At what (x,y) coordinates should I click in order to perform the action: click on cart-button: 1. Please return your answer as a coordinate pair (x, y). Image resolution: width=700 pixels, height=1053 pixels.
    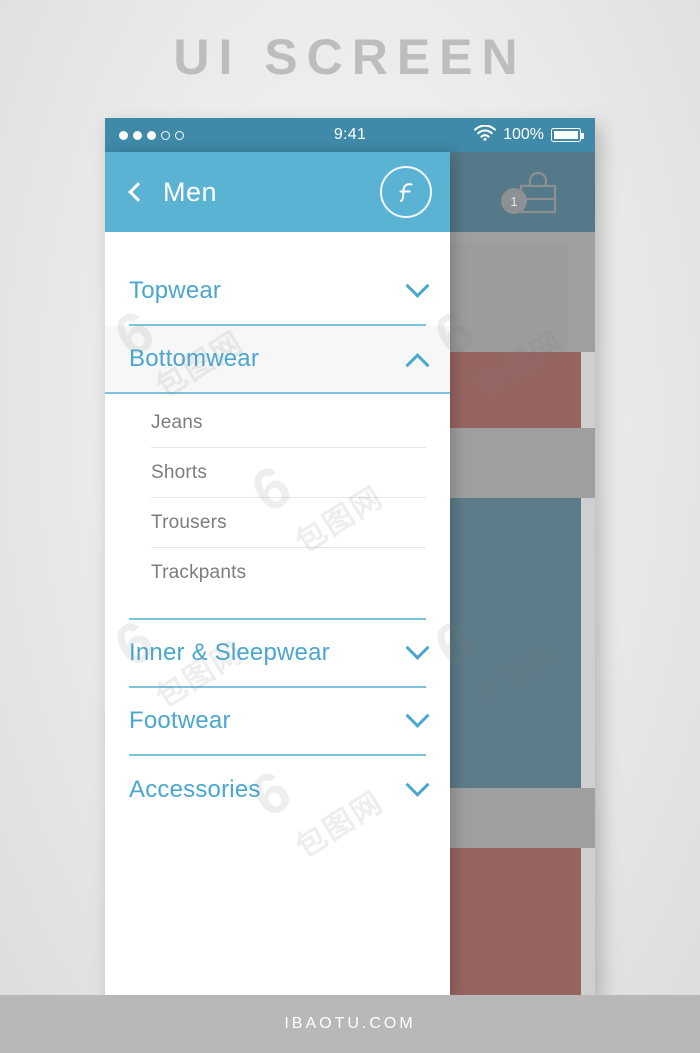
    Looking at the image, I should click on (531, 192).